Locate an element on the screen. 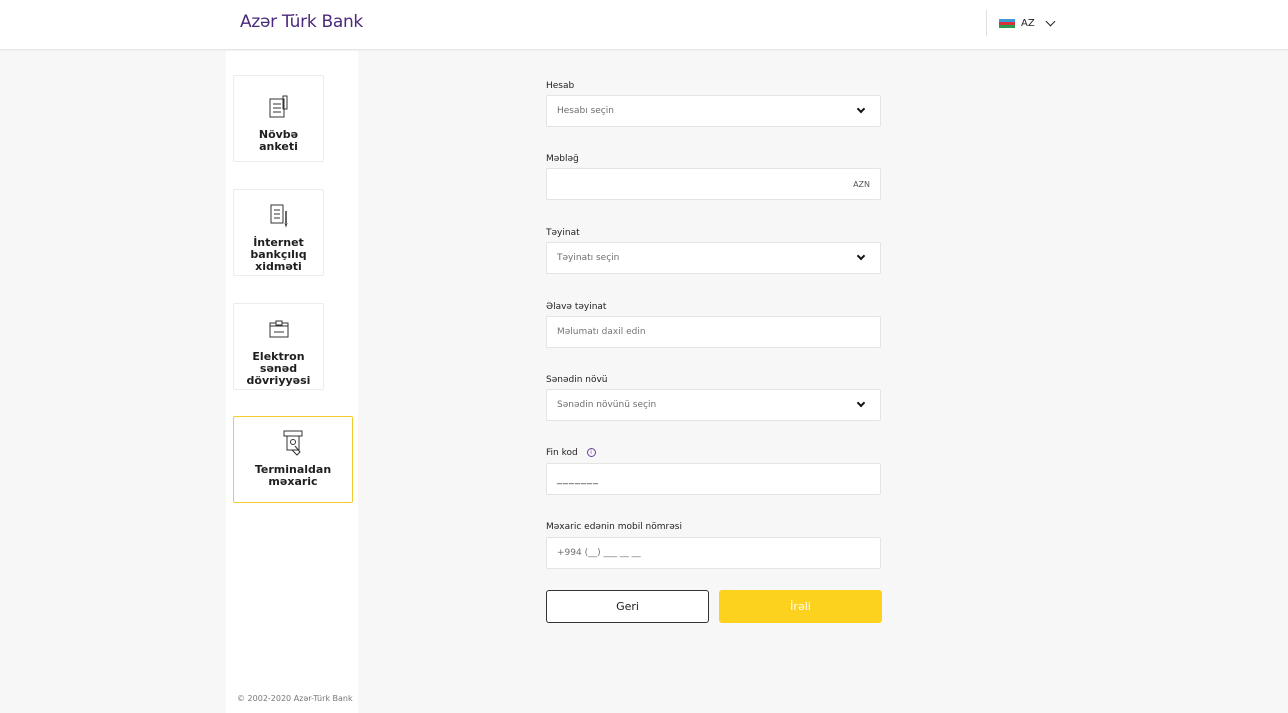  language-selector: AZ is located at coordinates (1021, 23).